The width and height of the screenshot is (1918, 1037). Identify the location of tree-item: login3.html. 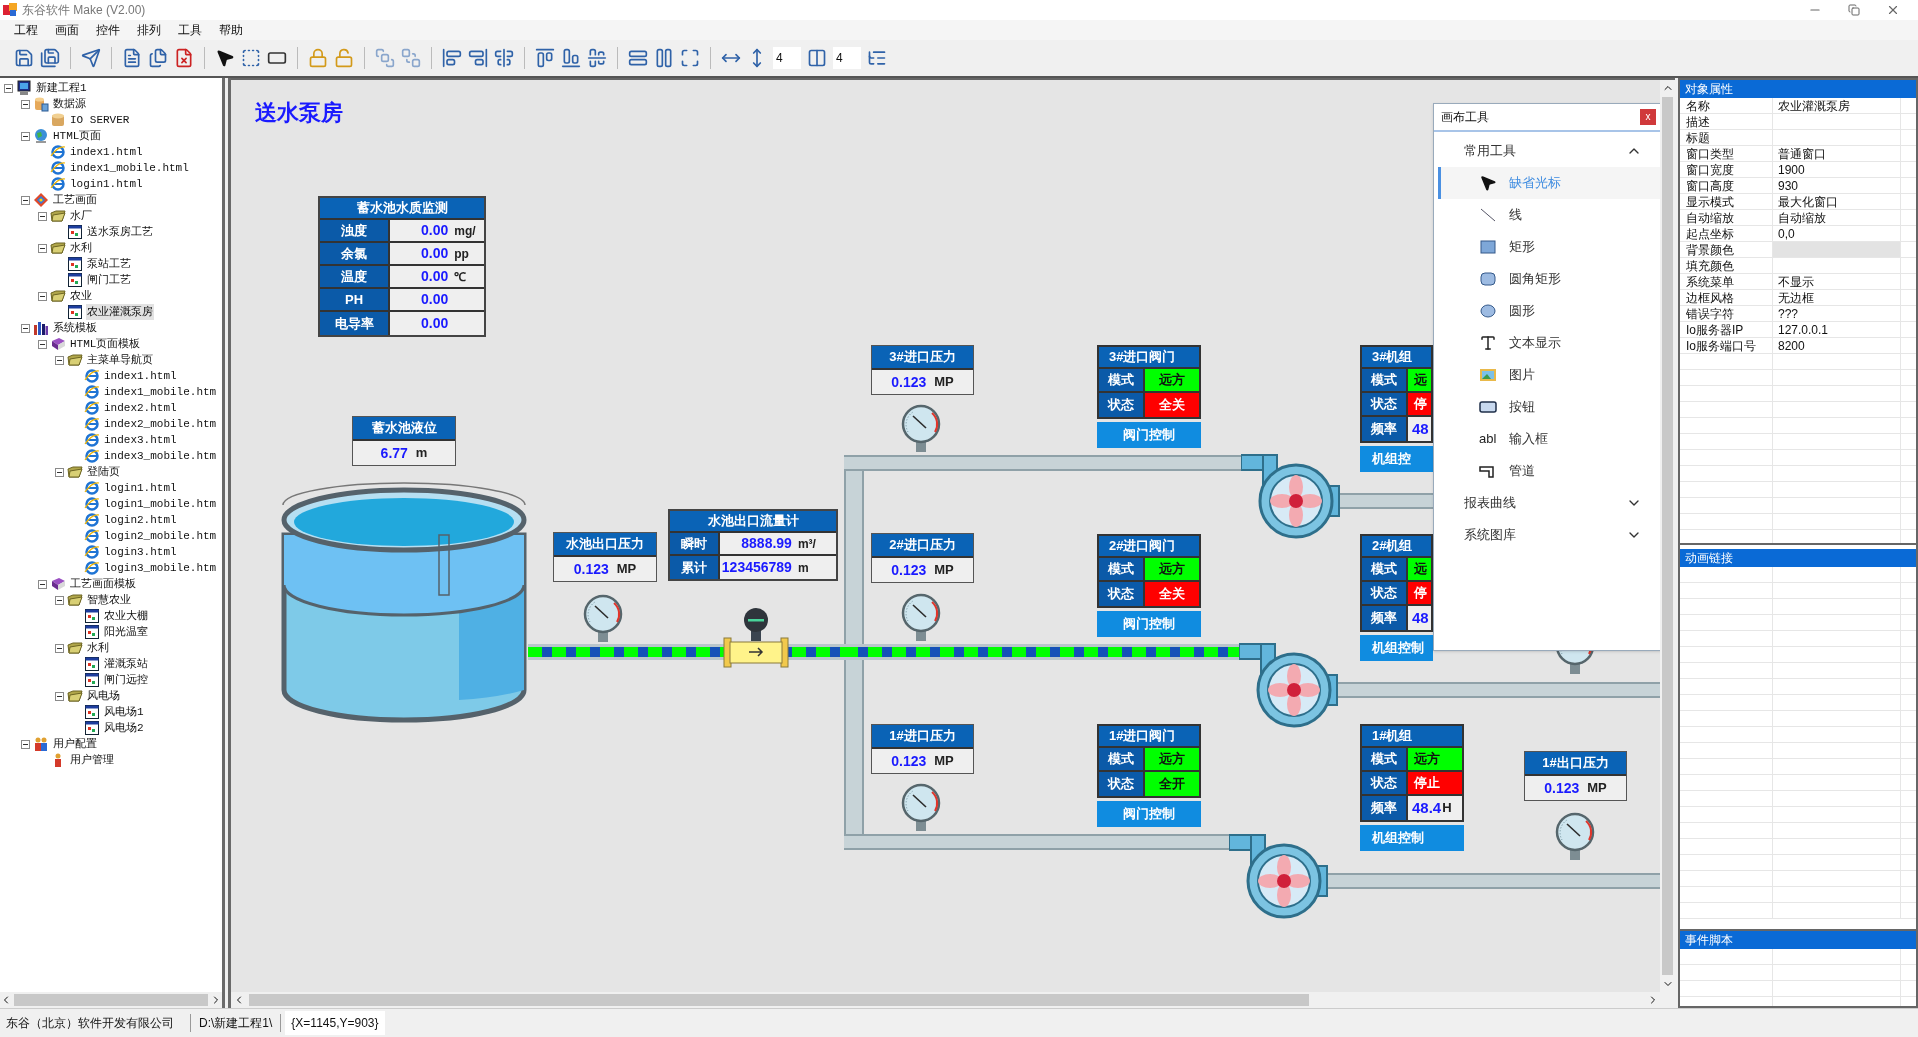
(140, 552).